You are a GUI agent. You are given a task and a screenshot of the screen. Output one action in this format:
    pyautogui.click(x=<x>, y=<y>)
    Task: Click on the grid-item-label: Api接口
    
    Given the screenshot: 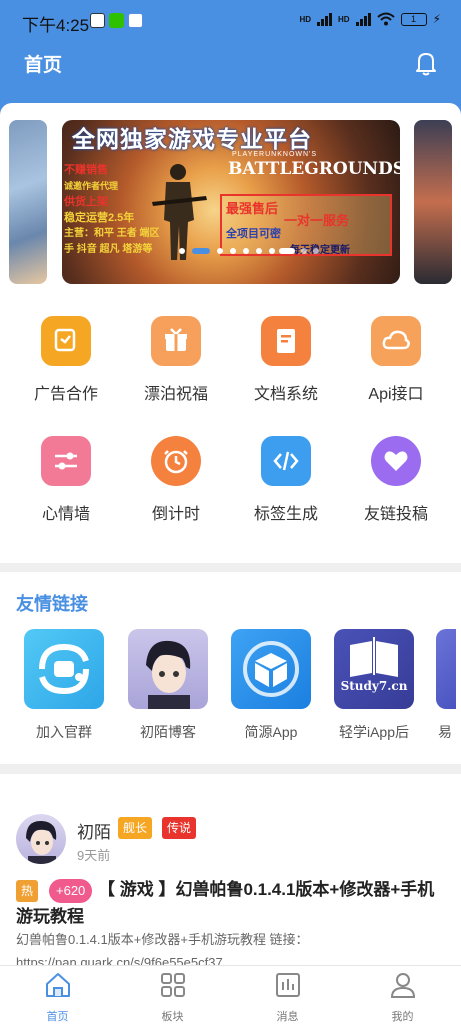 What is the action you would take?
    pyautogui.click(x=396, y=394)
    